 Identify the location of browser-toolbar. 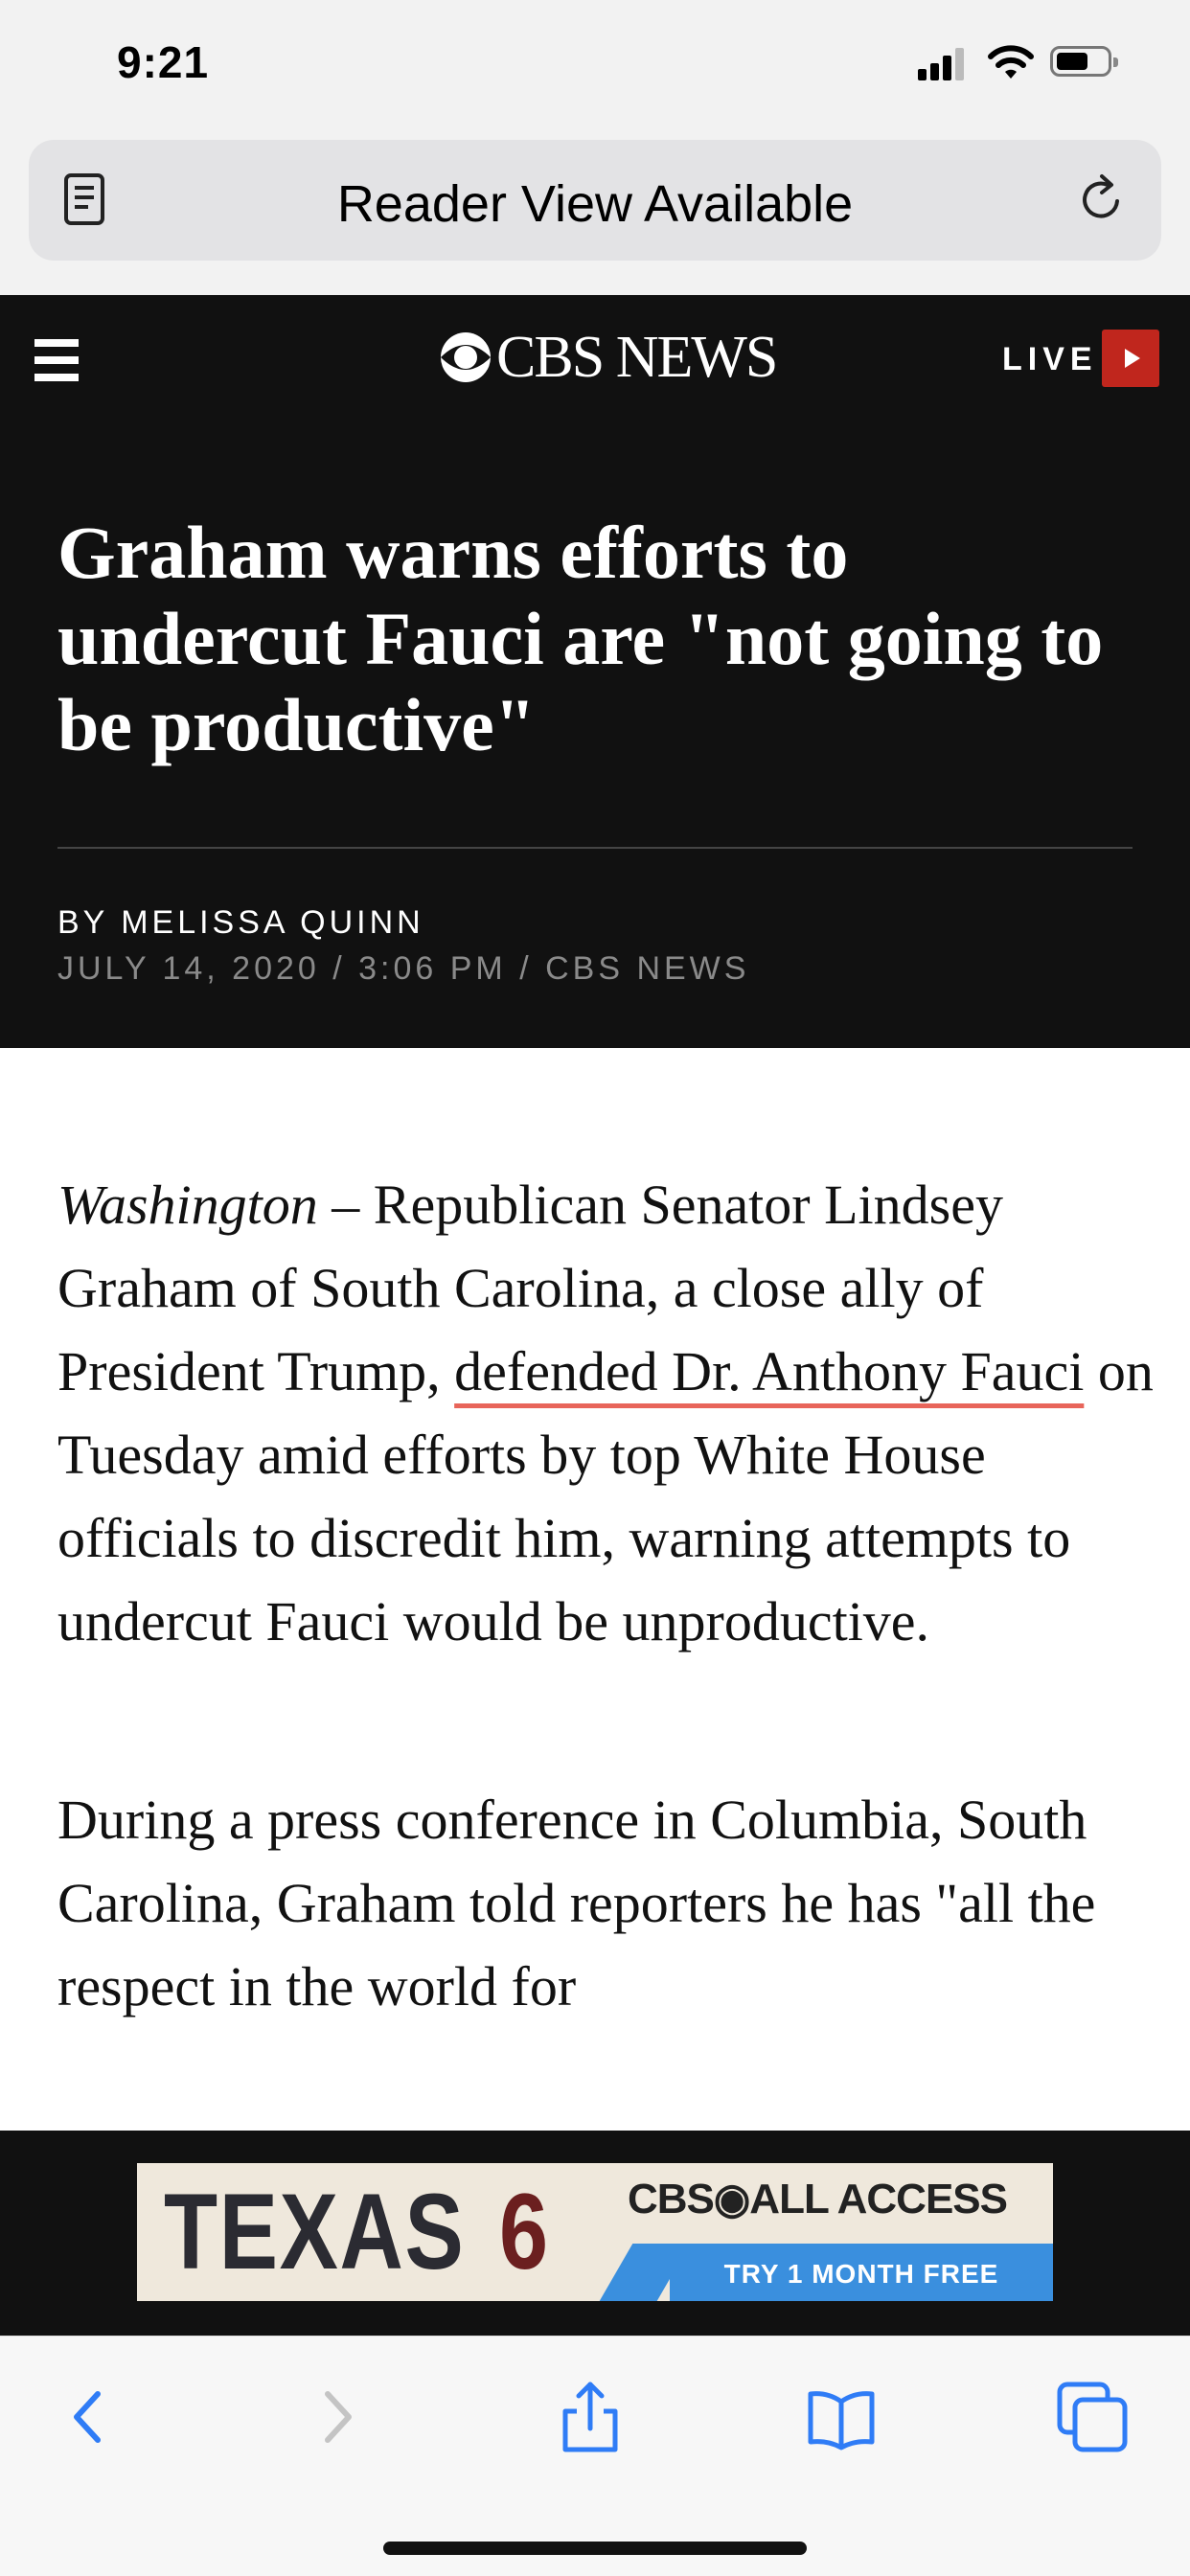
(595, 2456).